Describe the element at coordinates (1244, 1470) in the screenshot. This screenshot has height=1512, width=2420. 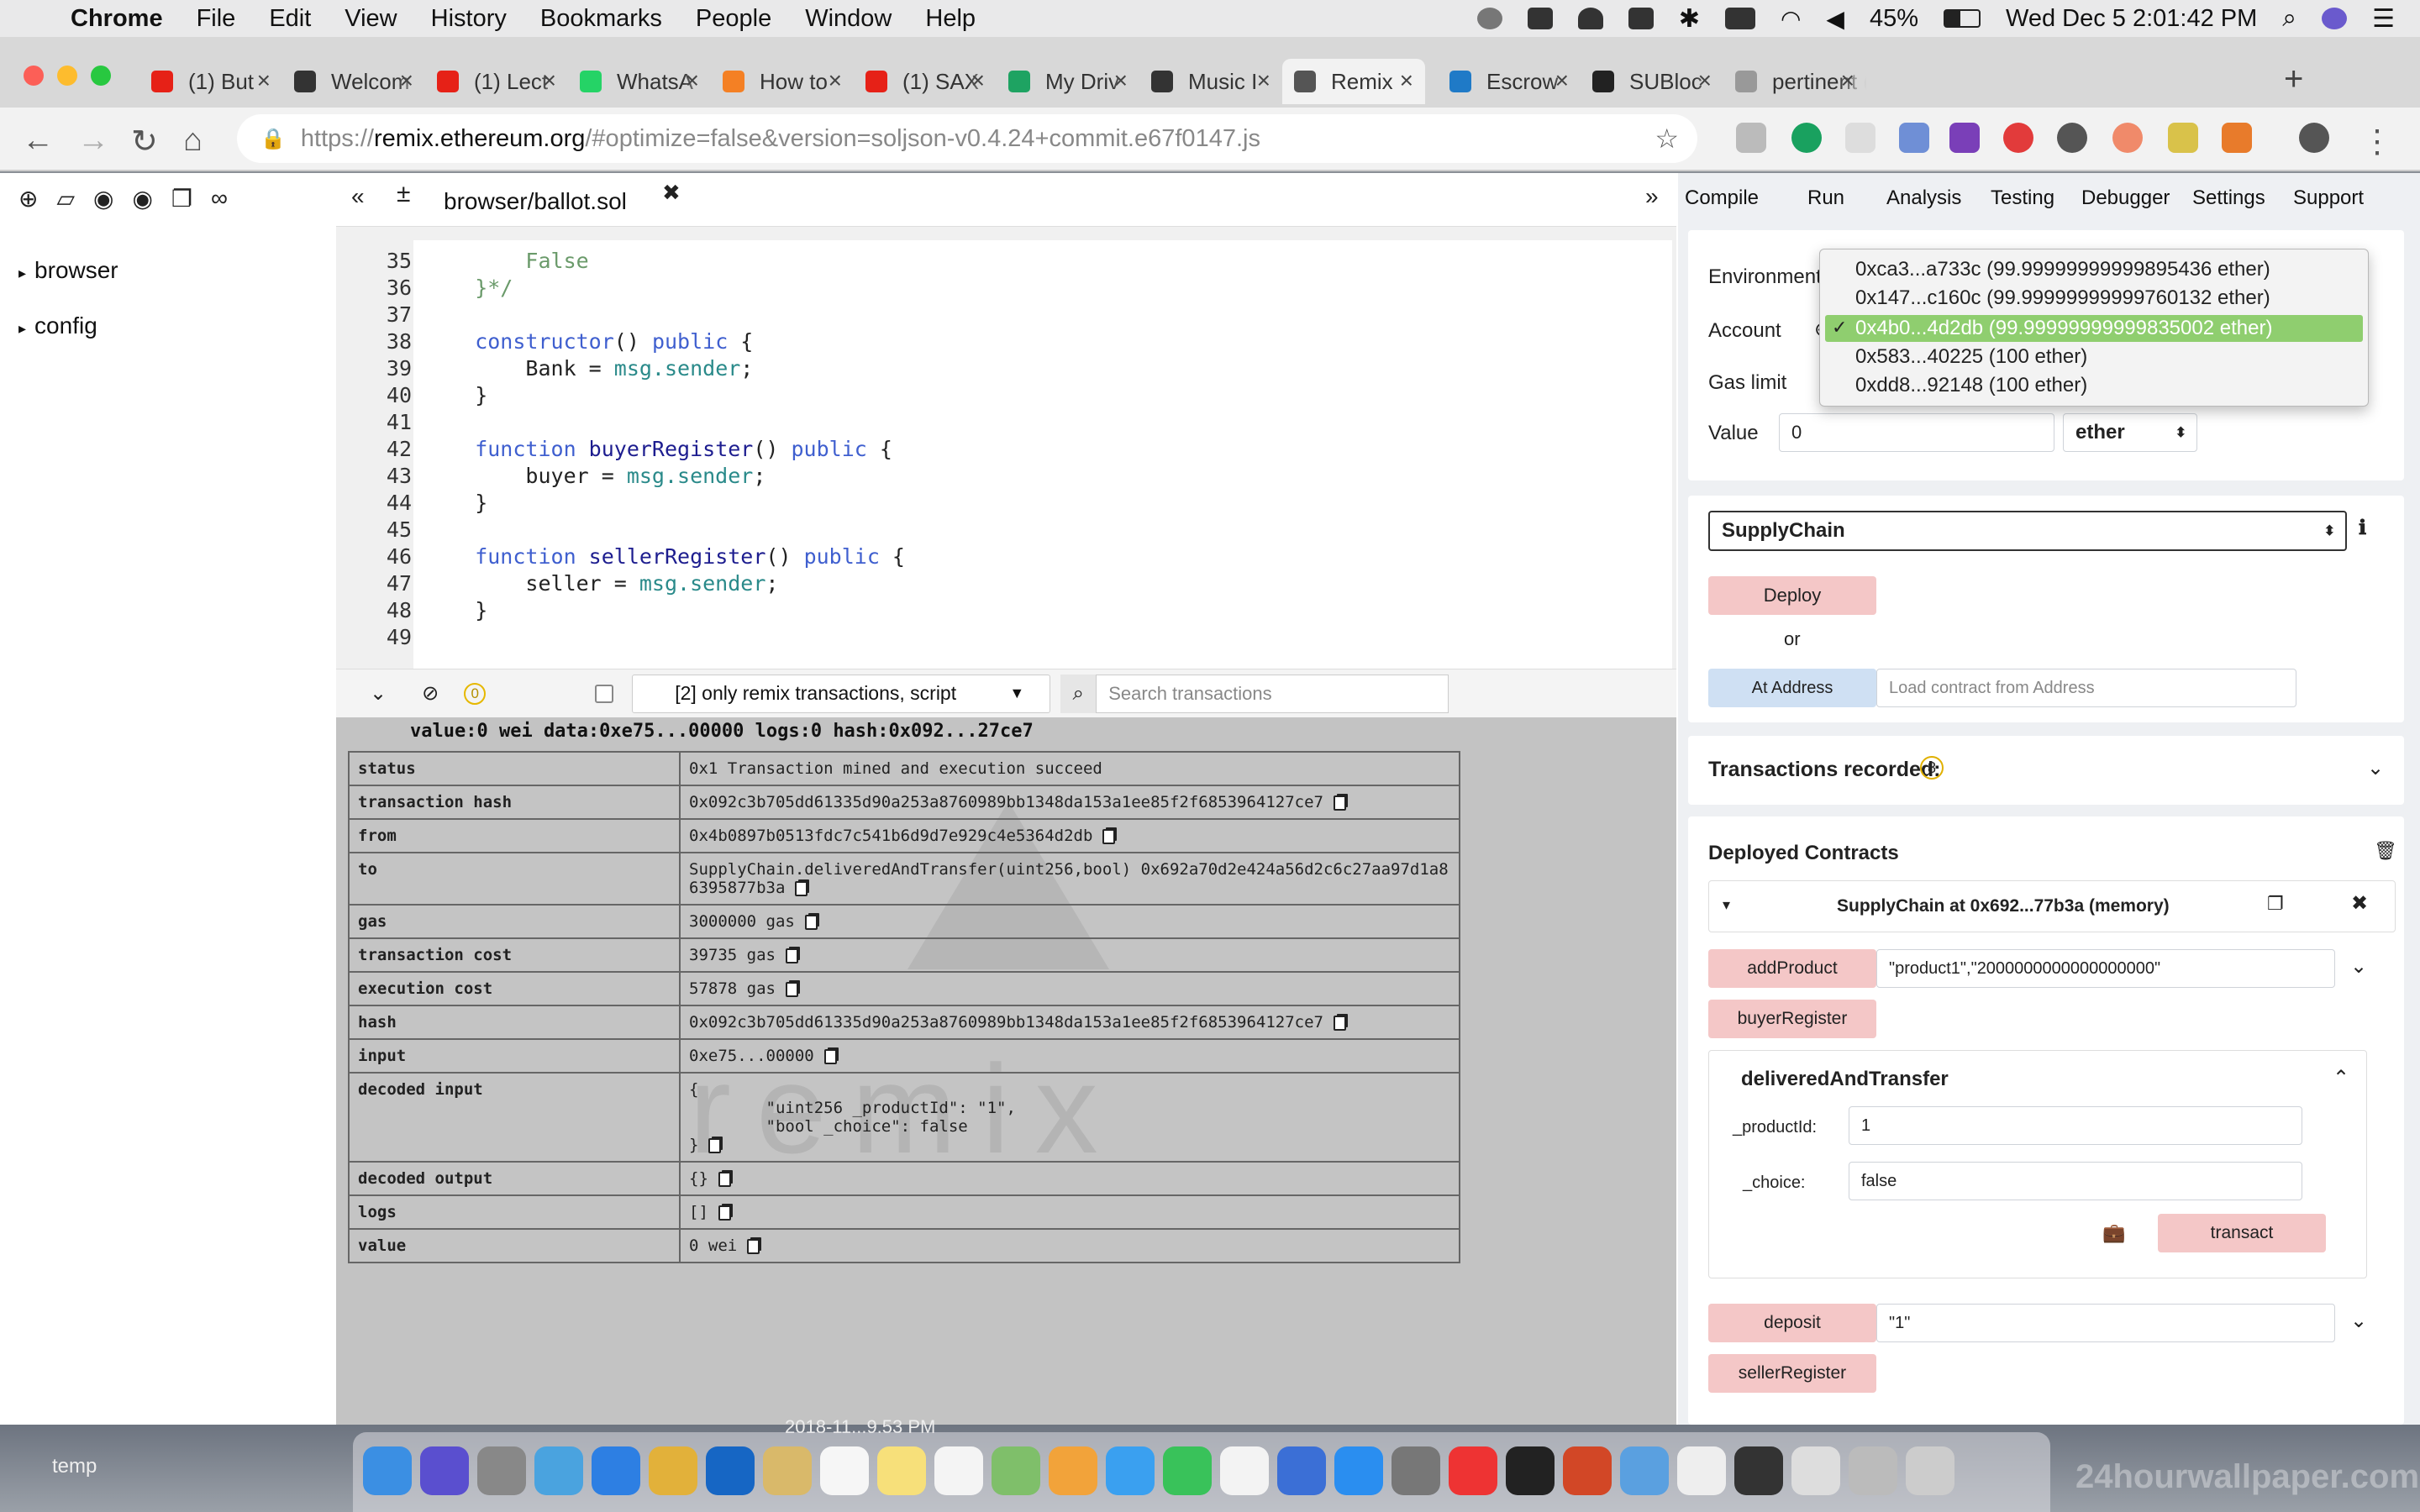
I see `dock-icloud-icon` at that location.